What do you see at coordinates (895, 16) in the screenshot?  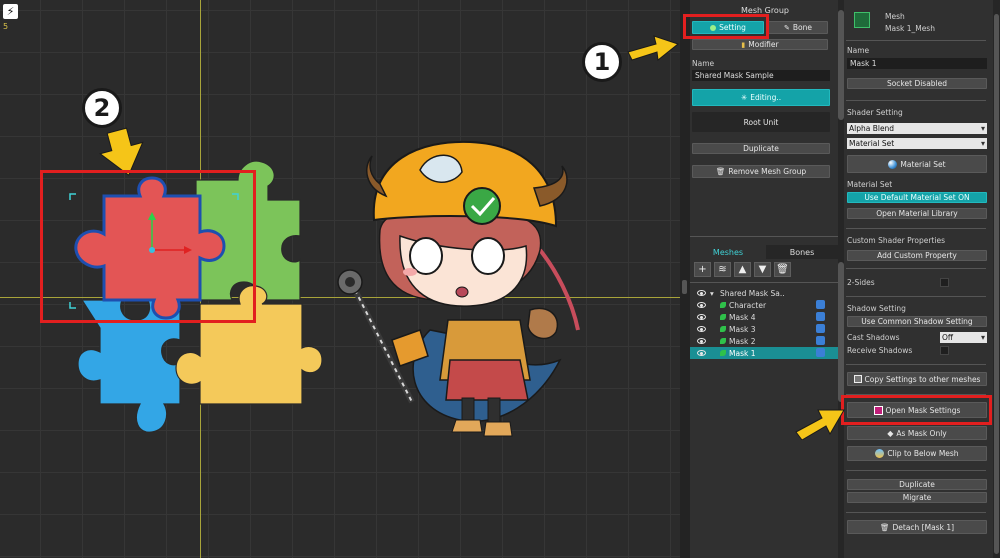 I see `mesh-type-label: Mesh` at bounding box center [895, 16].